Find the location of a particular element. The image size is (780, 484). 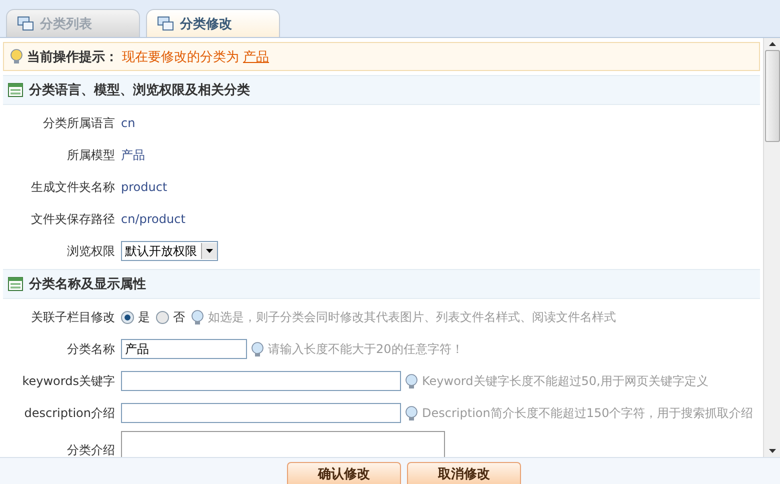

field-label: description介绍 is located at coordinates (69, 413).